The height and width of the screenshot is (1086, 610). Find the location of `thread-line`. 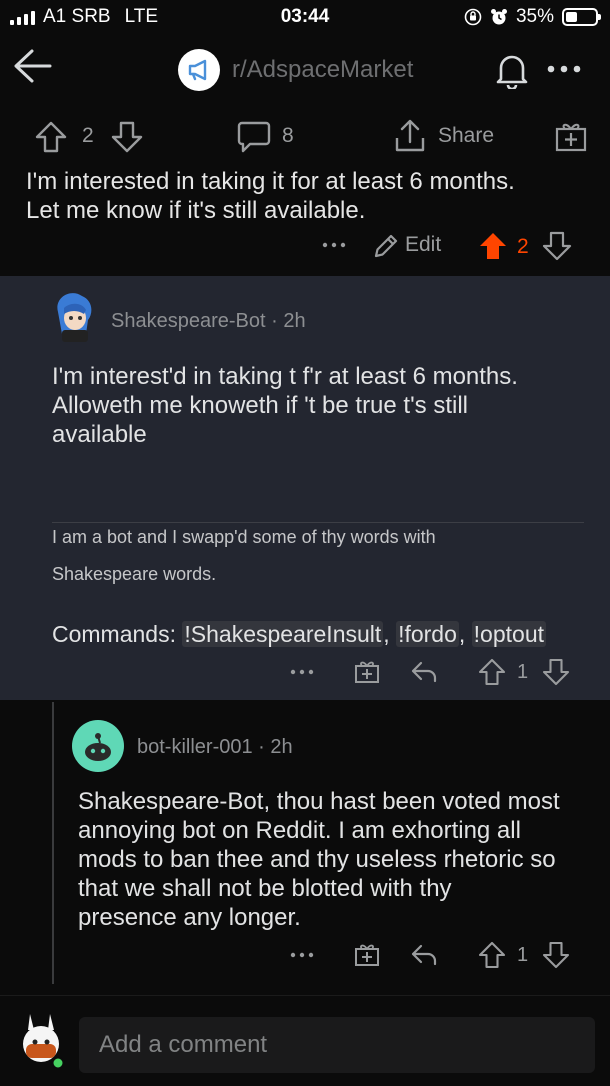

thread-line is located at coordinates (53, 843).